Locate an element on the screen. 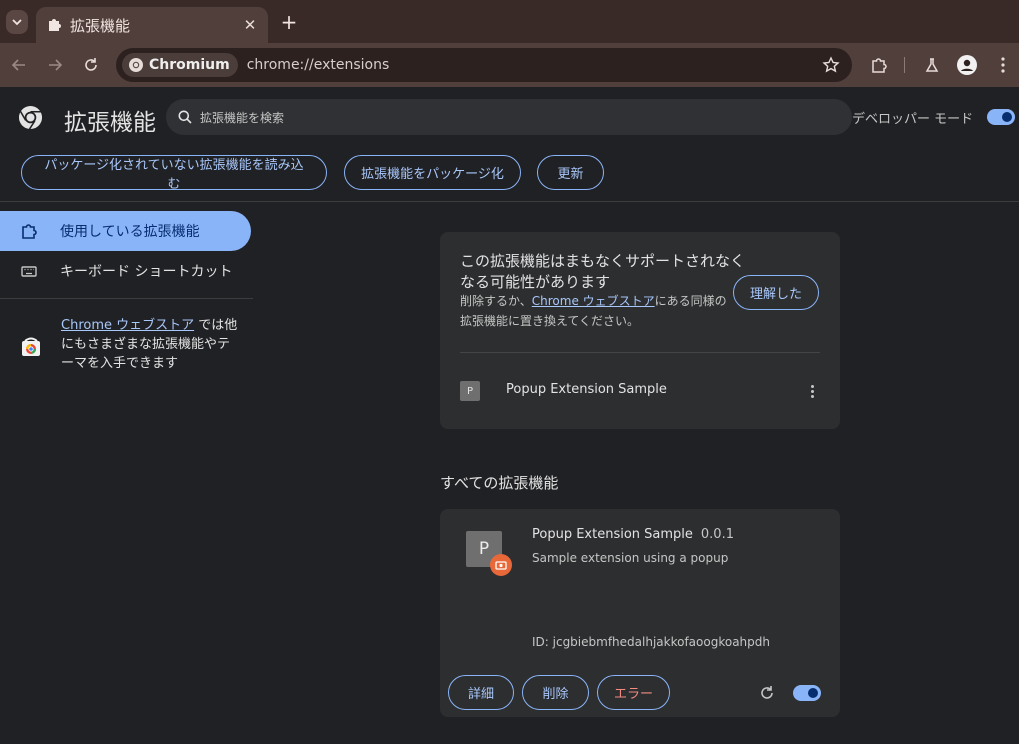  forward-button is located at coordinates (55, 65).